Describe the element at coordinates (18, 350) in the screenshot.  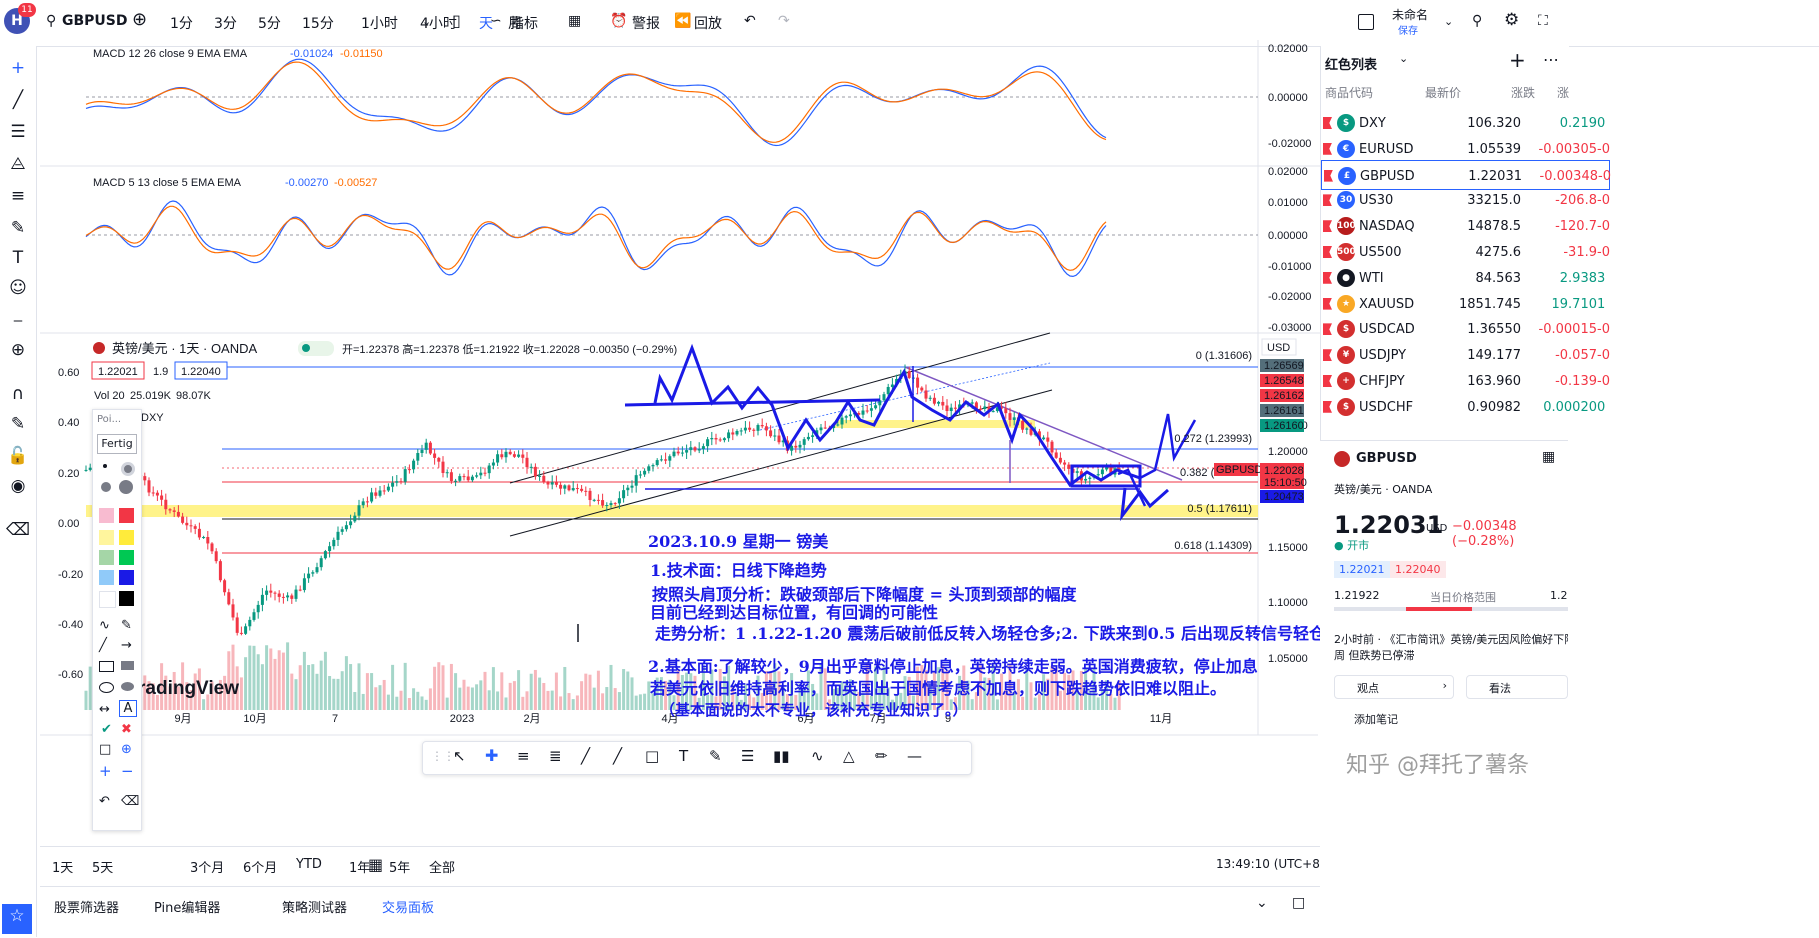
I see `zoom-in-icon: ⊕` at that location.